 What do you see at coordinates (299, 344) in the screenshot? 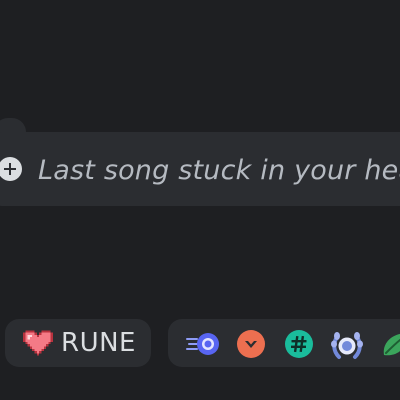
I see `hashtag-badge-icon` at bounding box center [299, 344].